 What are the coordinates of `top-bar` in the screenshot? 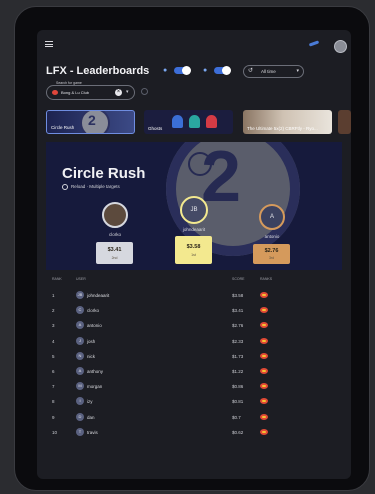 It's located at (194, 43).